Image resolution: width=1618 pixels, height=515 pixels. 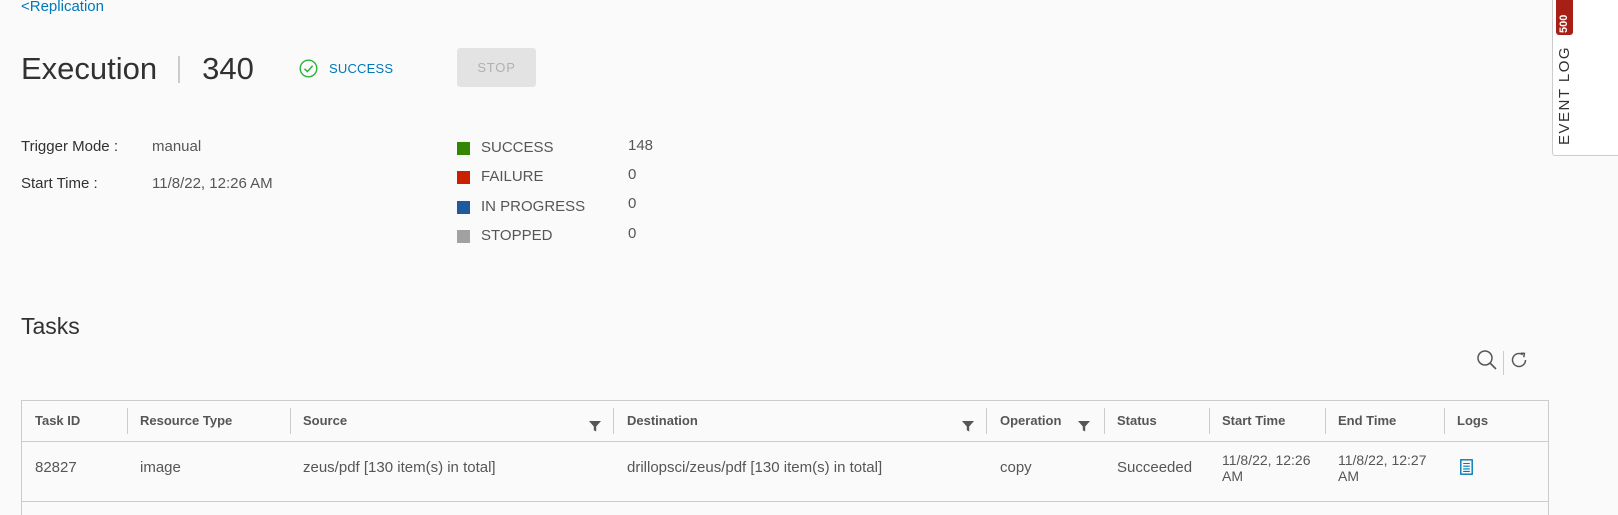 What do you see at coordinates (1024, 421) in the screenshot?
I see `column-header-operation: Operation` at bounding box center [1024, 421].